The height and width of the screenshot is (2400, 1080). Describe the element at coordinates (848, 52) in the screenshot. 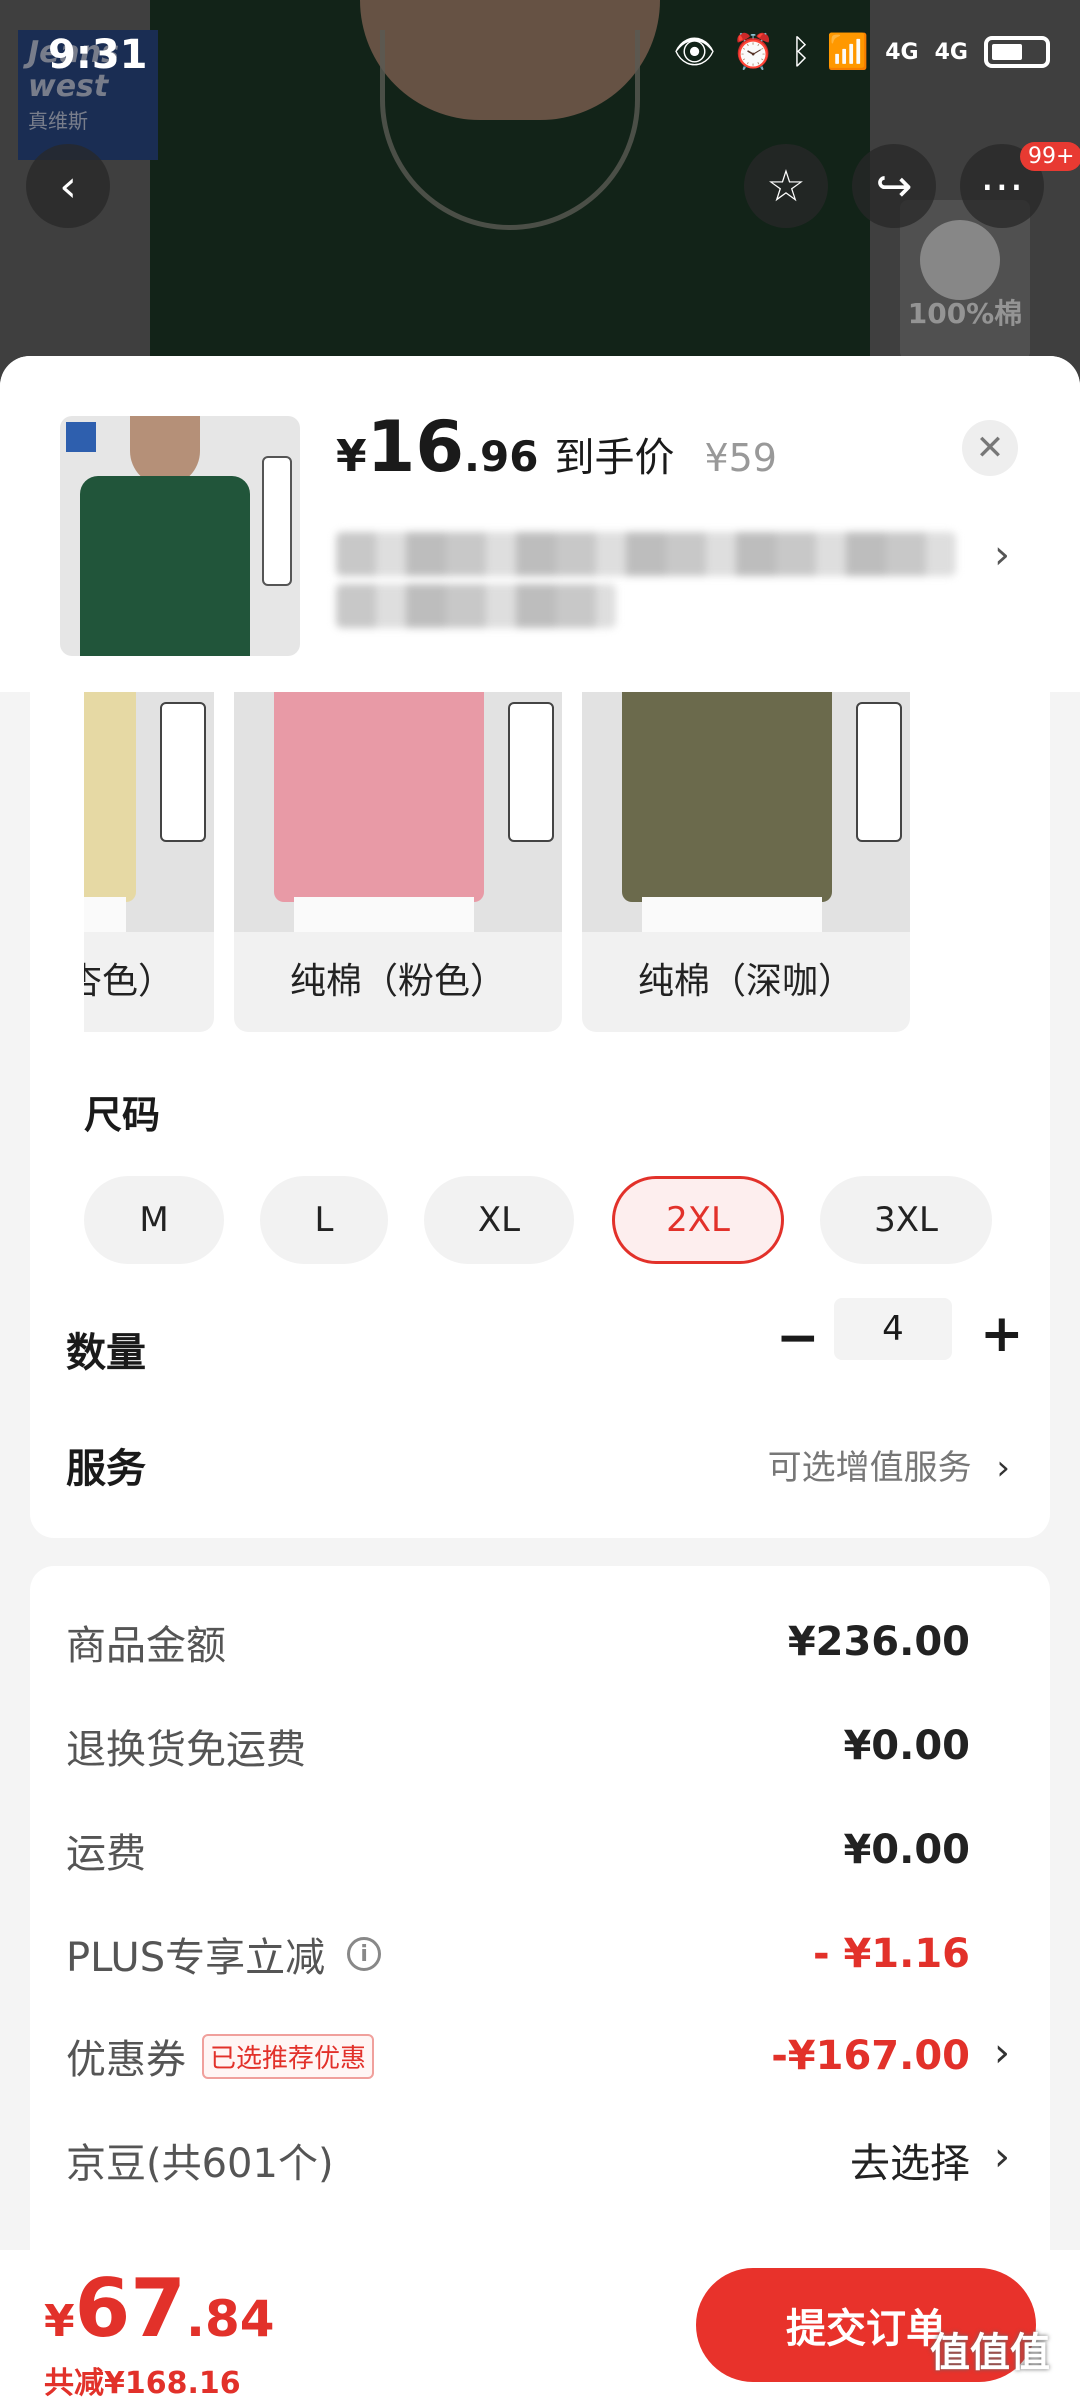

I see `wifi-icon: 📶` at that location.